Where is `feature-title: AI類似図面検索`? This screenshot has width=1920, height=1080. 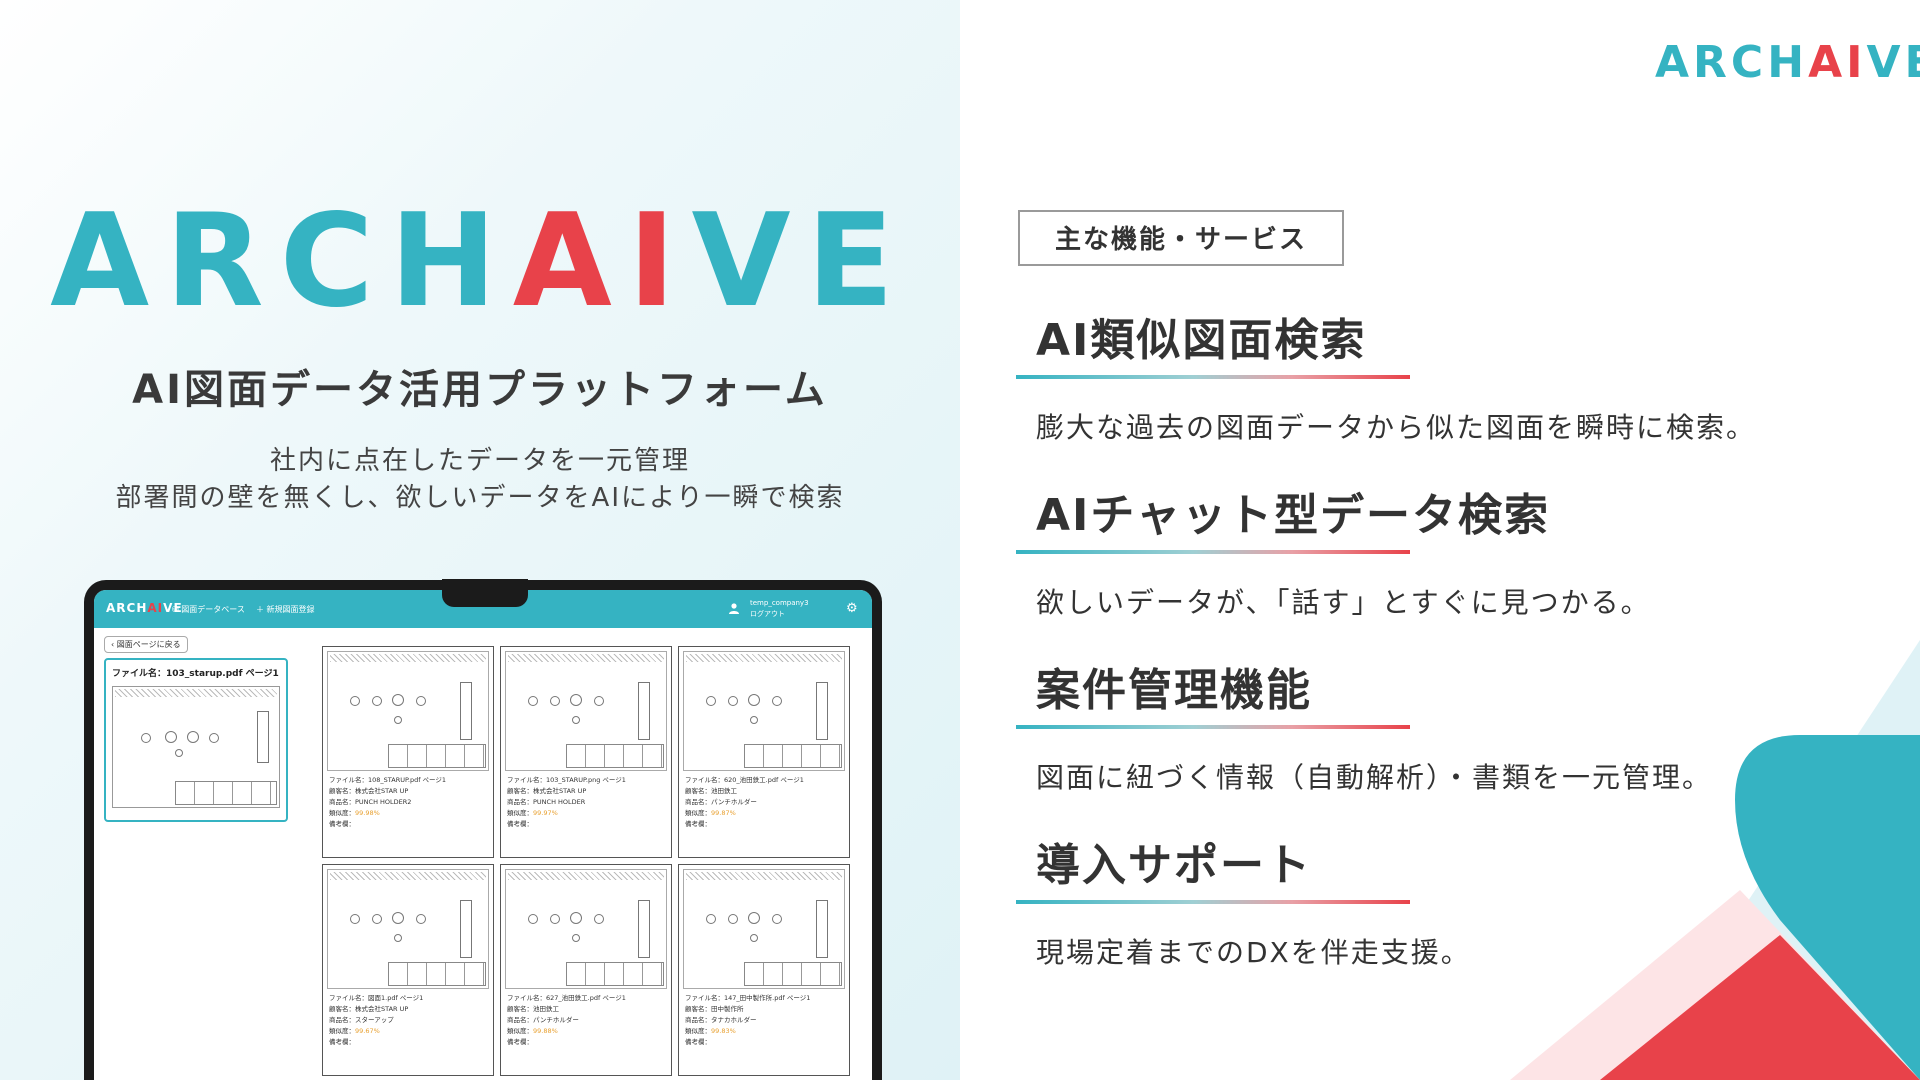
feature-title: AI類似図面検索 is located at coordinates (1201, 340).